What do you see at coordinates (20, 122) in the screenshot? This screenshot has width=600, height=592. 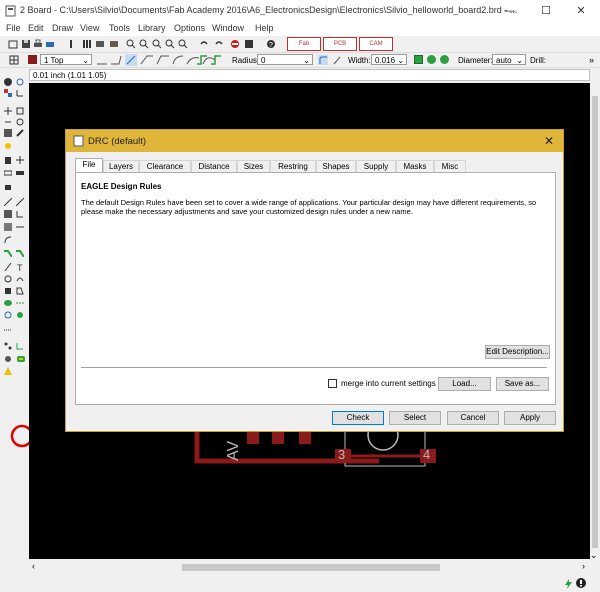 I see `rotate-icon` at bounding box center [20, 122].